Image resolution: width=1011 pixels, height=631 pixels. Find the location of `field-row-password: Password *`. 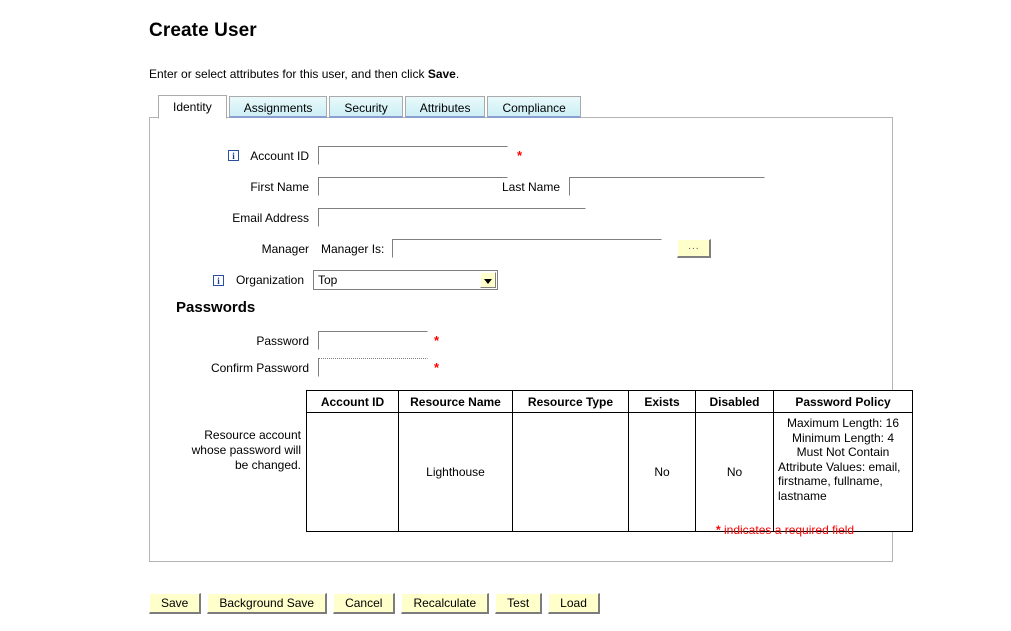

field-row-password: Password * is located at coordinates (339, 340).